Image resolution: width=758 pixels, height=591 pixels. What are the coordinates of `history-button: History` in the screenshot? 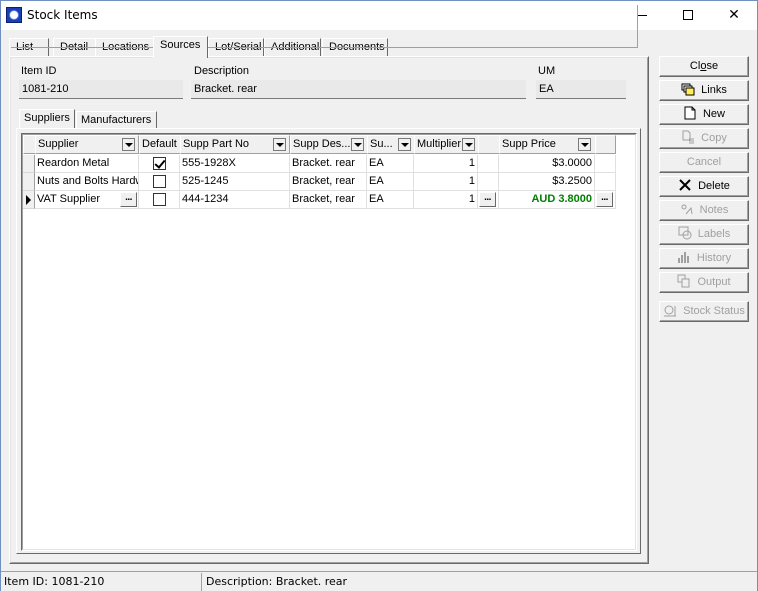 It's located at (704, 258).